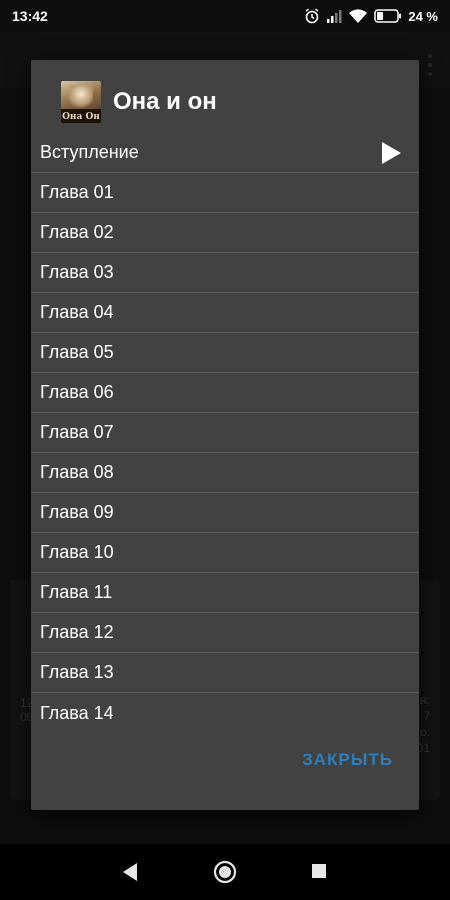 The height and width of the screenshot is (900, 450). I want to click on back-icon, so click(130, 872).